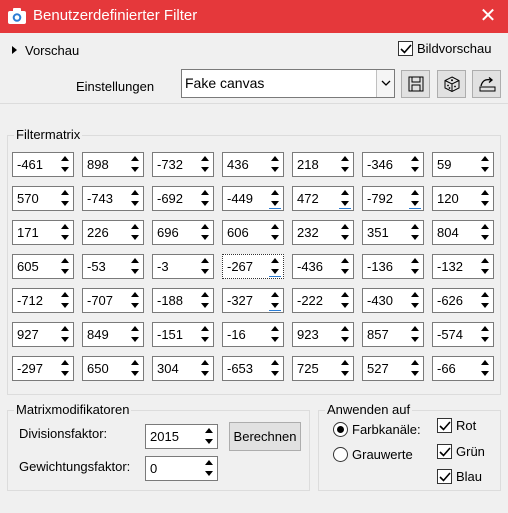 The width and height of the screenshot is (508, 513). Describe the element at coordinates (28, 334) in the screenshot. I see `matrix-cell-value: 927` at that location.